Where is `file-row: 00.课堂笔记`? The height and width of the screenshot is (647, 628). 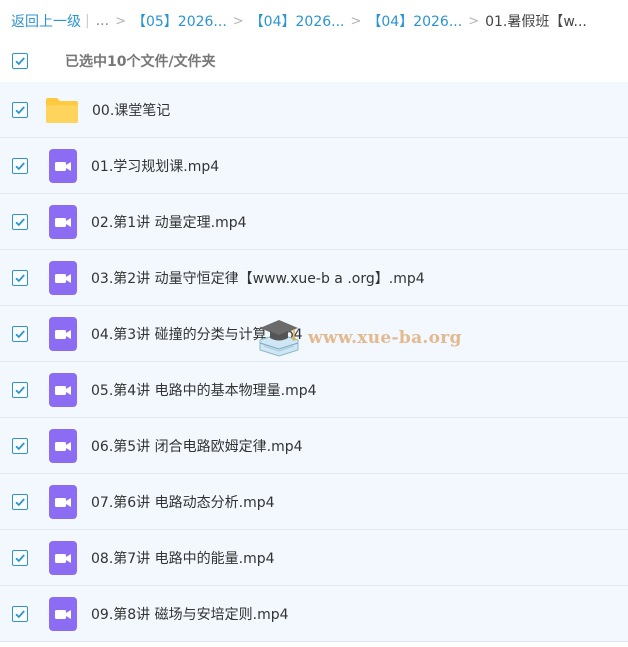 file-row: 00.课堂笔记 is located at coordinates (314, 110).